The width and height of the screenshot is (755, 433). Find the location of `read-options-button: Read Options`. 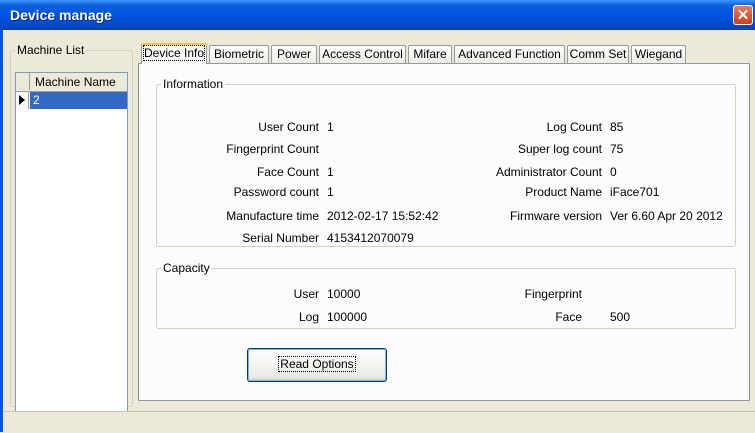

read-options-button: Read Options is located at coordinates (317, 365).